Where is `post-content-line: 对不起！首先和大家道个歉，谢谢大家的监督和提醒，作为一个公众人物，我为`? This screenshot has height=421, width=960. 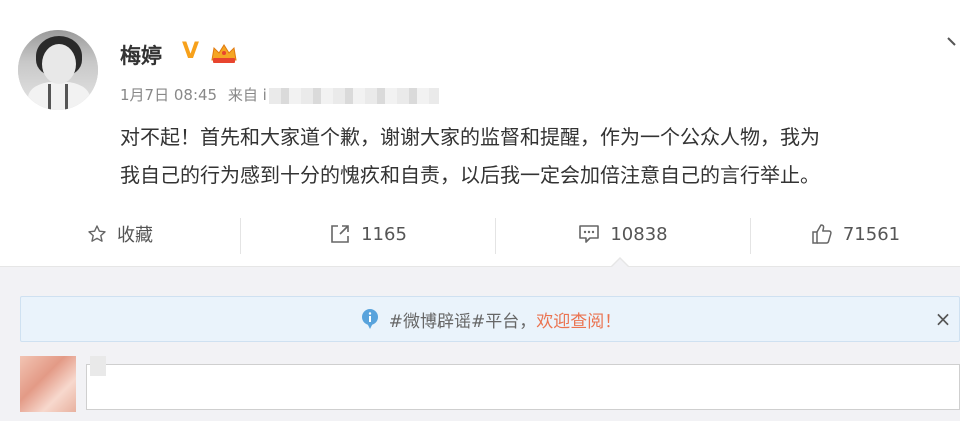 post-content-line: 对不起！首先和大家道个歉，谢谢大家的监督和提醒，作为一个公众人物，我为 is located at coordinates (470, 137).